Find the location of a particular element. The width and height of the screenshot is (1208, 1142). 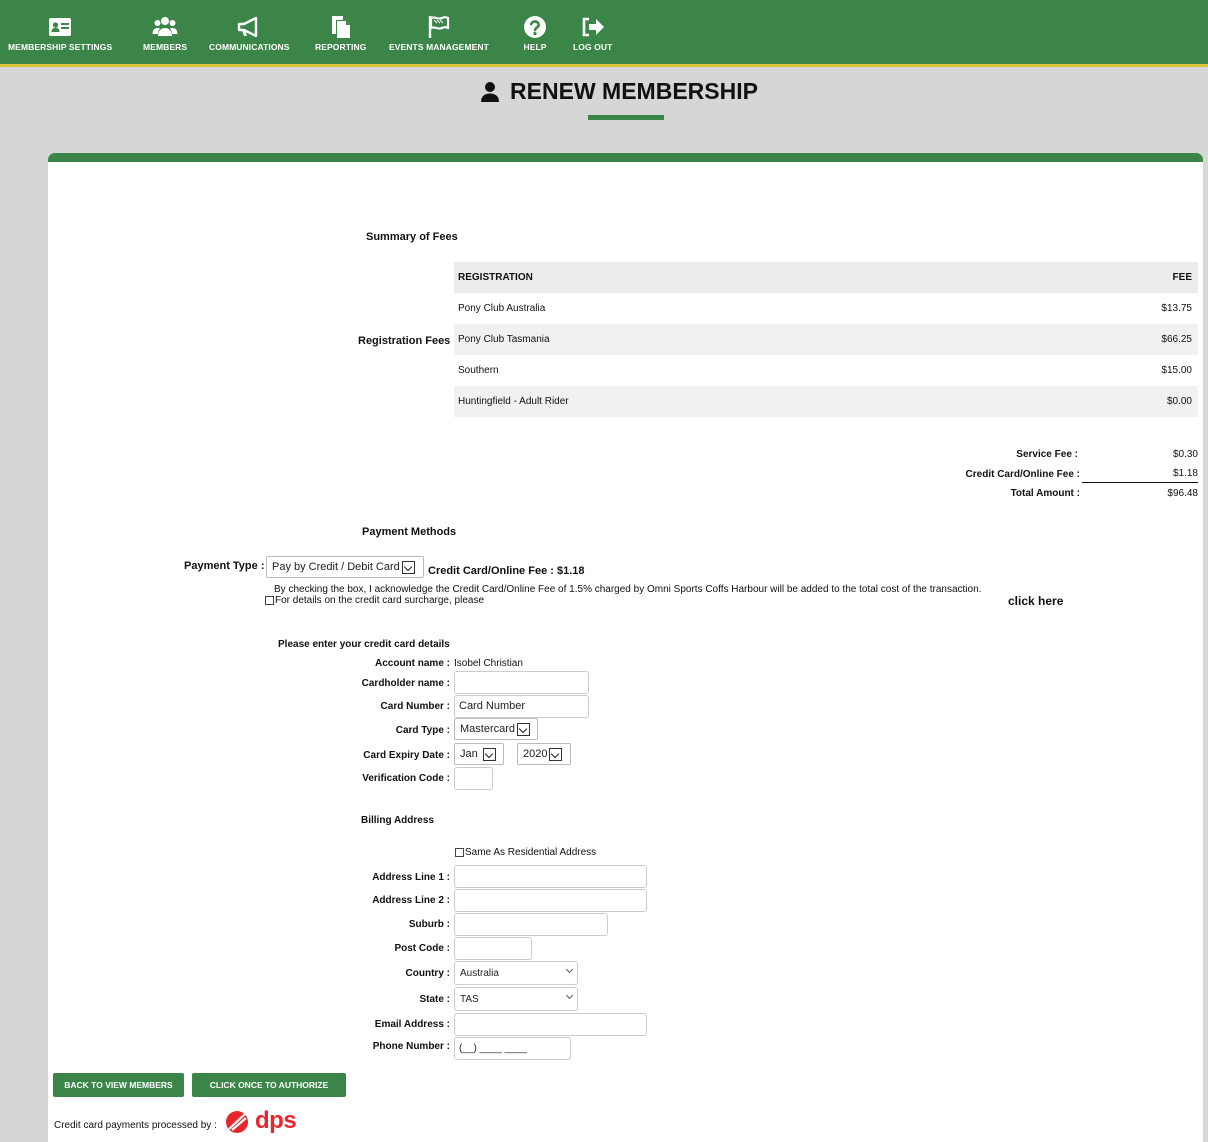

fee-column-header: FEE is located at coordinates (1182, 277).